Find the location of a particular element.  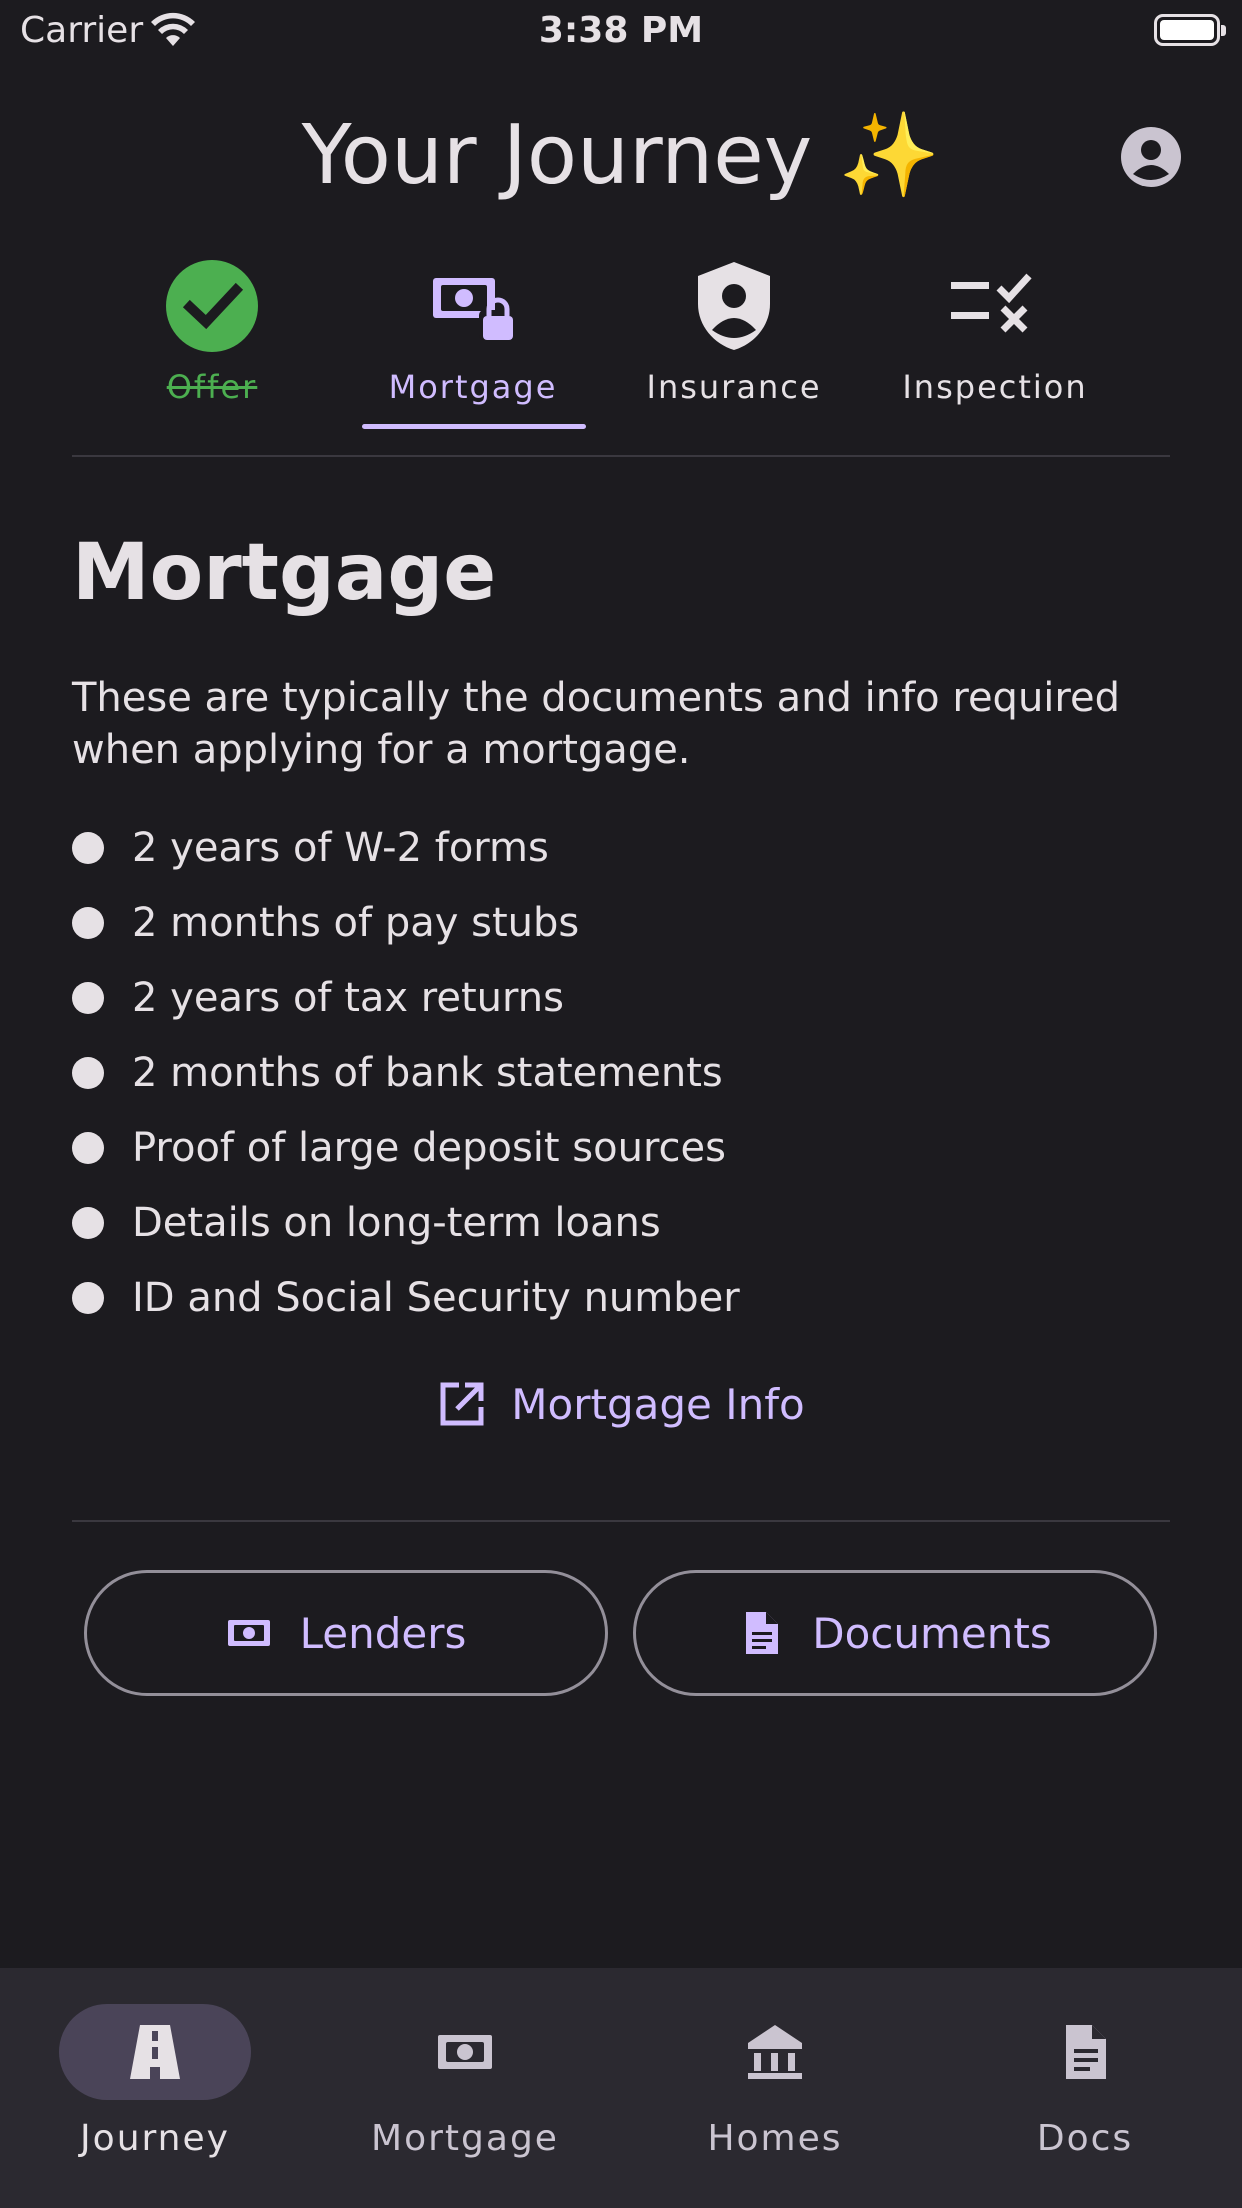

nav-item-mortgage: Mortgage is located at coordinates (465, 2084).